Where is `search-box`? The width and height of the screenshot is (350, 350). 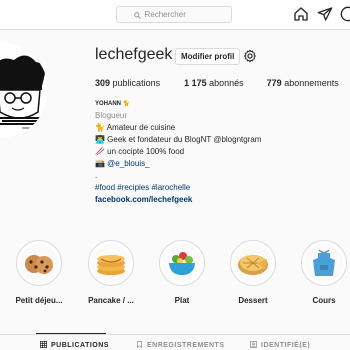 search-box is located at coordinates (174, 14).